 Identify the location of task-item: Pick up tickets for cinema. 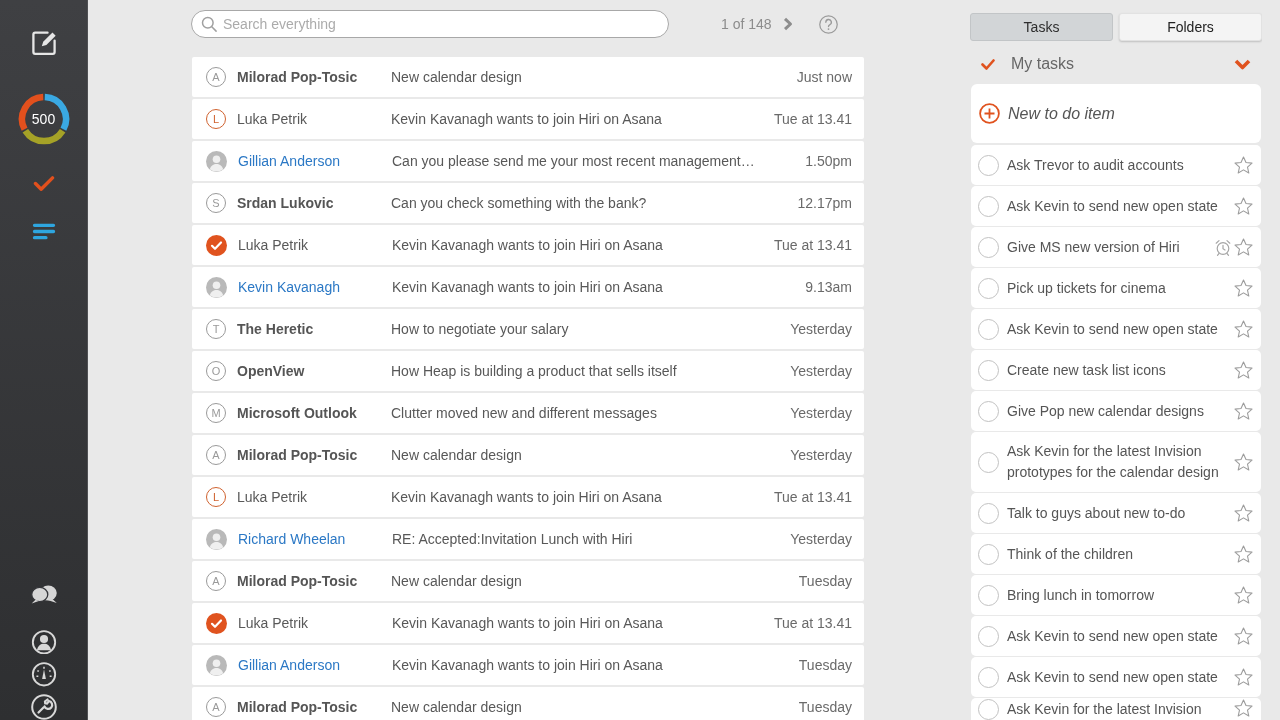
(1116, 288).